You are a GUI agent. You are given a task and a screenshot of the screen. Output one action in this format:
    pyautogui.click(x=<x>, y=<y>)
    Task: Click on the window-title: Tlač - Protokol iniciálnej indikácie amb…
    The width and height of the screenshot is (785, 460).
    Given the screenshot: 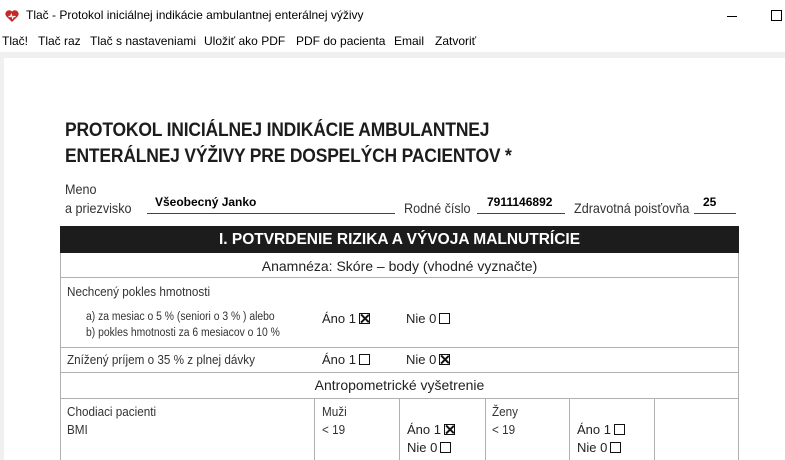 What is the action you would take?
    pyautogui.click(x=195, y=15)
    